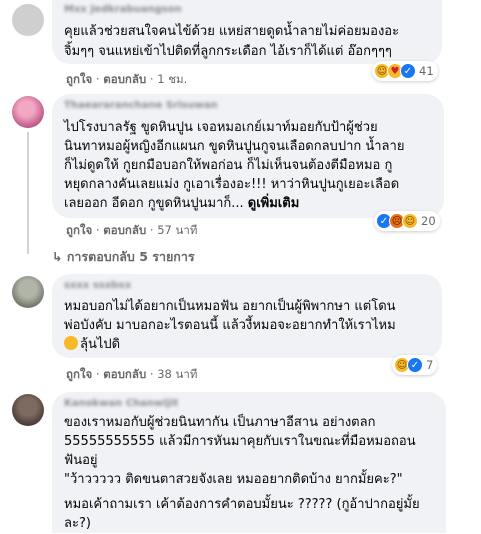 This screenshot has width=481, height=534. I want to click on reaction-summary: ☺ ♥ ✓ 41, so click(405, 71).